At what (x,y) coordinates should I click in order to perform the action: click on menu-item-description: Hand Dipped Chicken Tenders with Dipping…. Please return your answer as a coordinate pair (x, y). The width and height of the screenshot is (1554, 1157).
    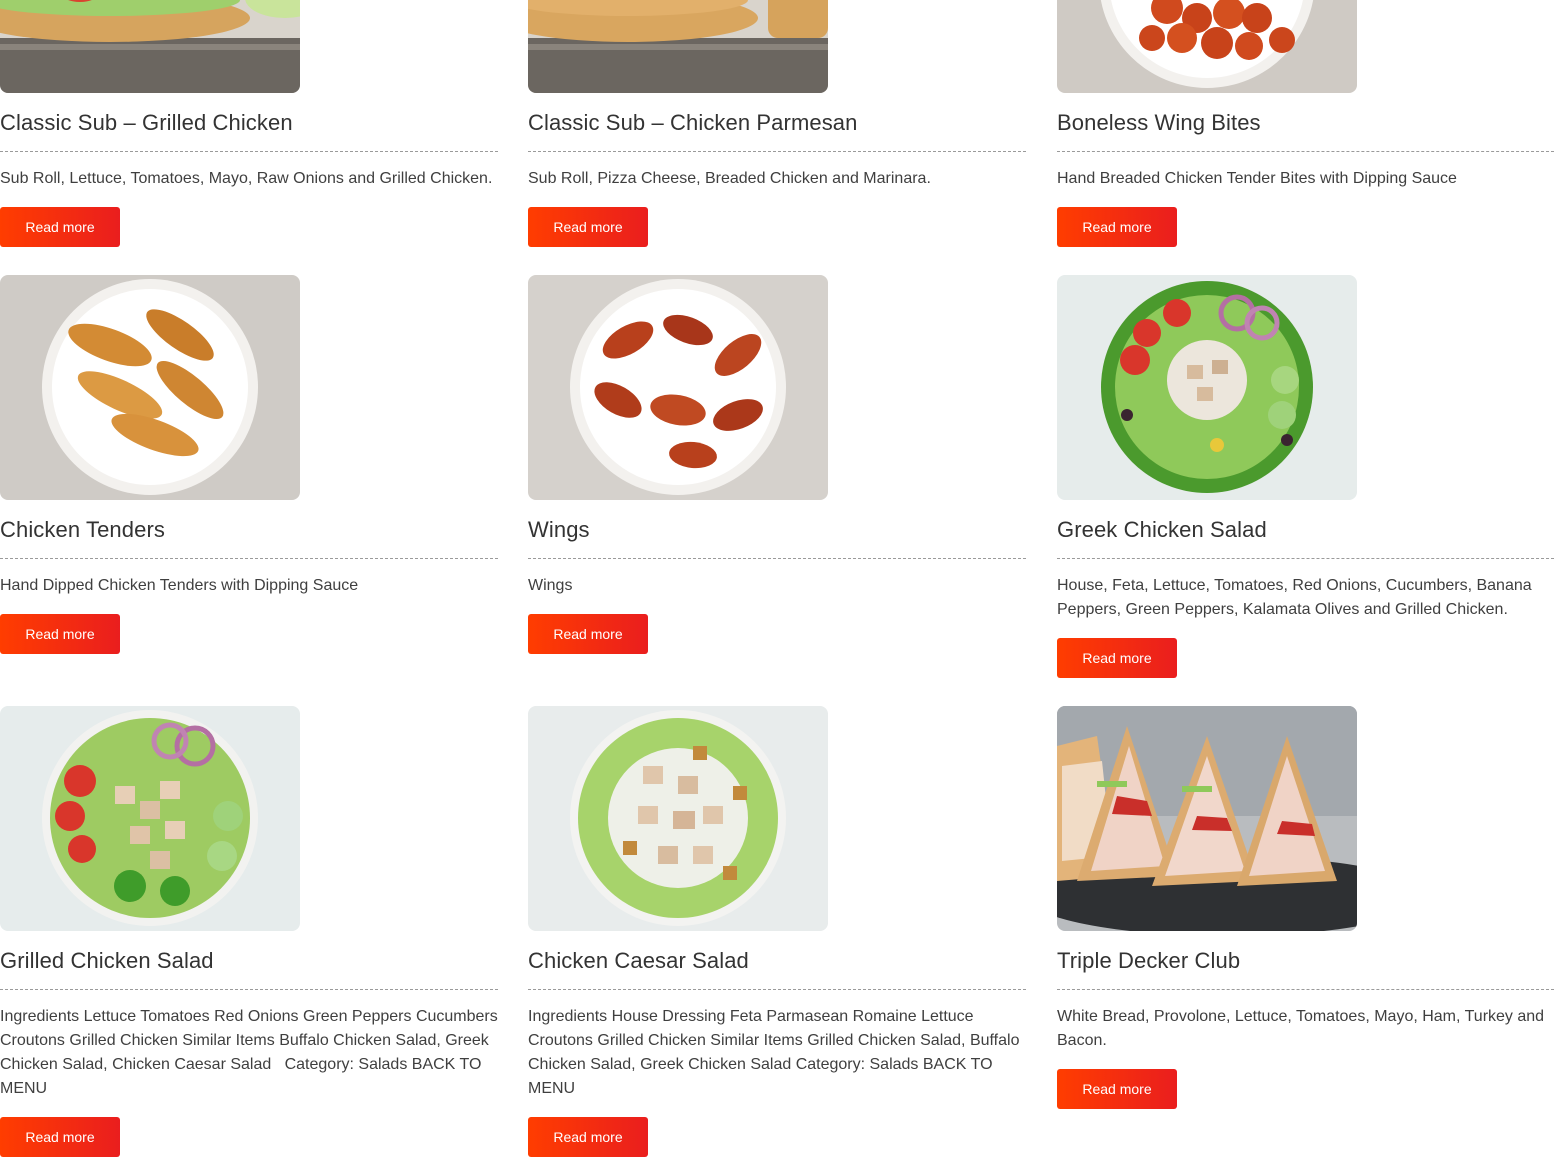
    Looking at the image, I should click on (179, 585).